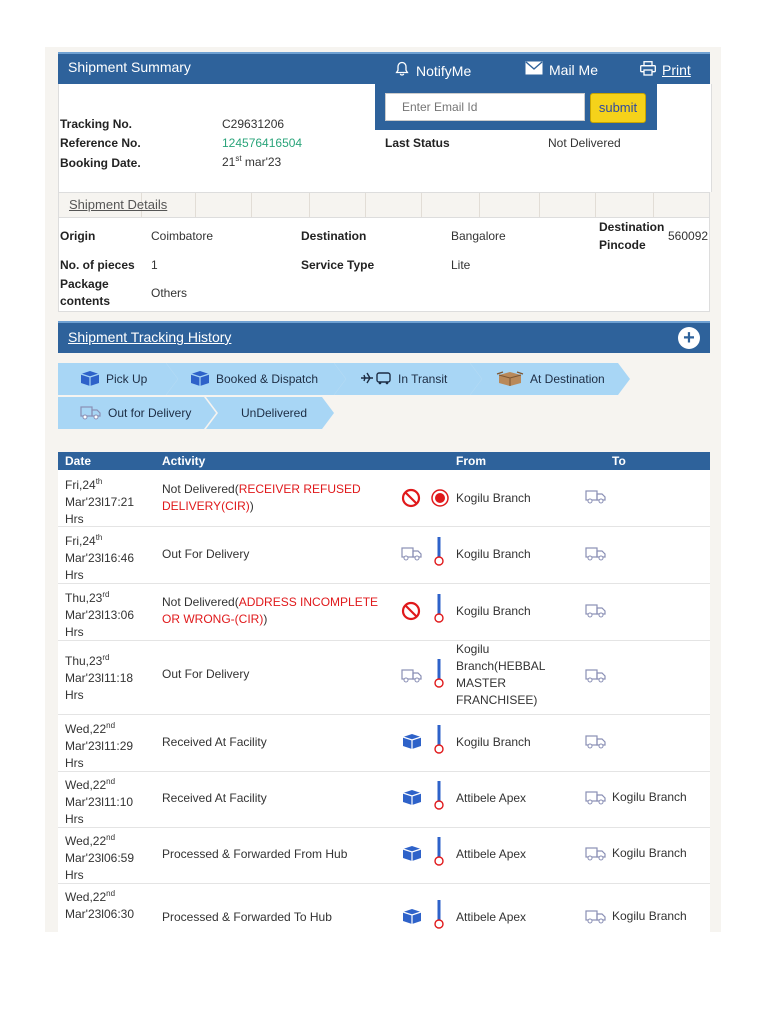  Describe the element at coordinates (334, 236) in the screenshot. I see `destination-label: Destination` at that location.